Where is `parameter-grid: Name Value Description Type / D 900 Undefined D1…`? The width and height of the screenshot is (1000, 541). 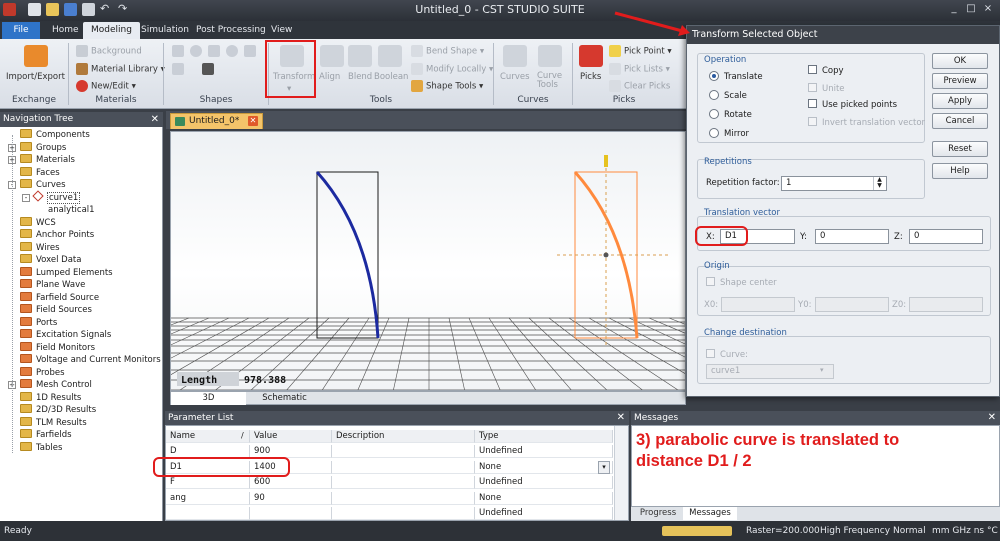 parameter-grid: Name Value Description Type / D 900 Undefined D1… is located at coordinates (397, 473).